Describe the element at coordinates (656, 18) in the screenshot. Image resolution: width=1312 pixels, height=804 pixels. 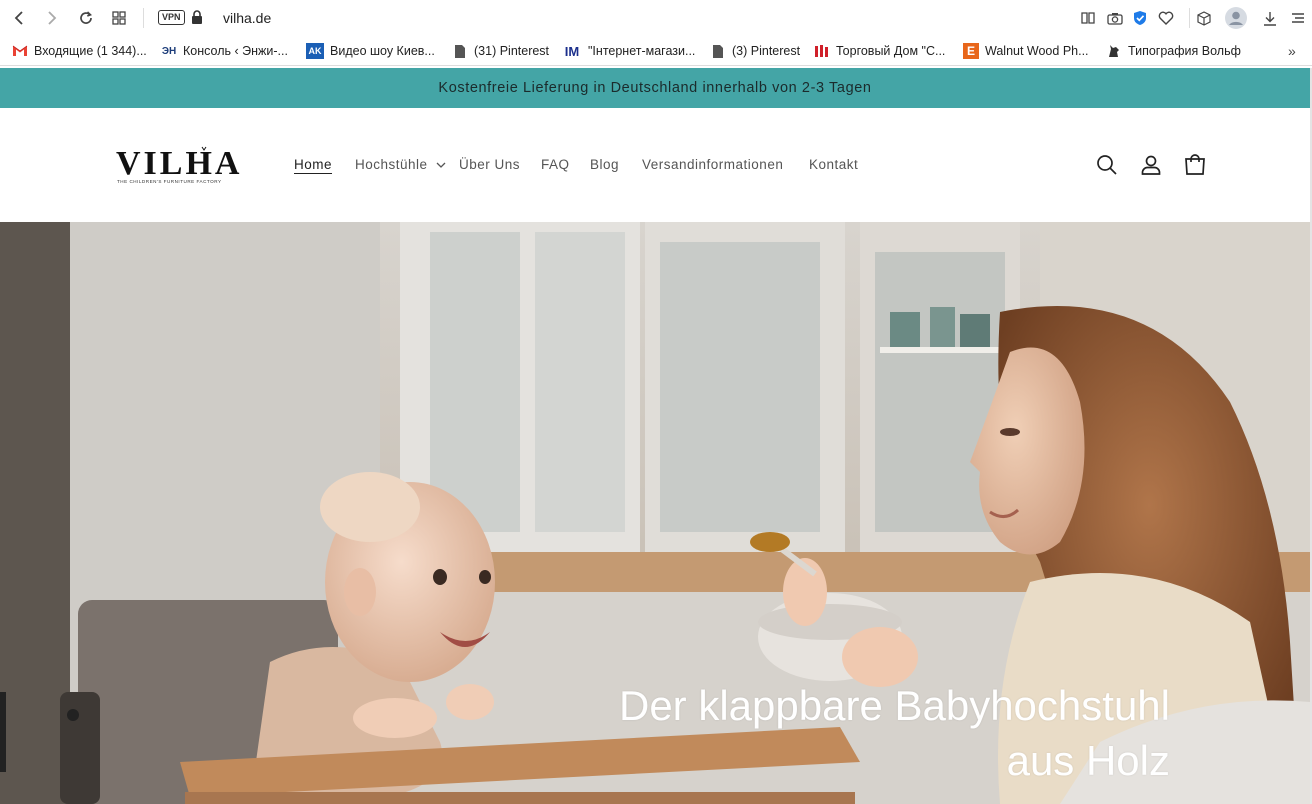
I see `browser-toolbar: VPN vilha.de` at that location.